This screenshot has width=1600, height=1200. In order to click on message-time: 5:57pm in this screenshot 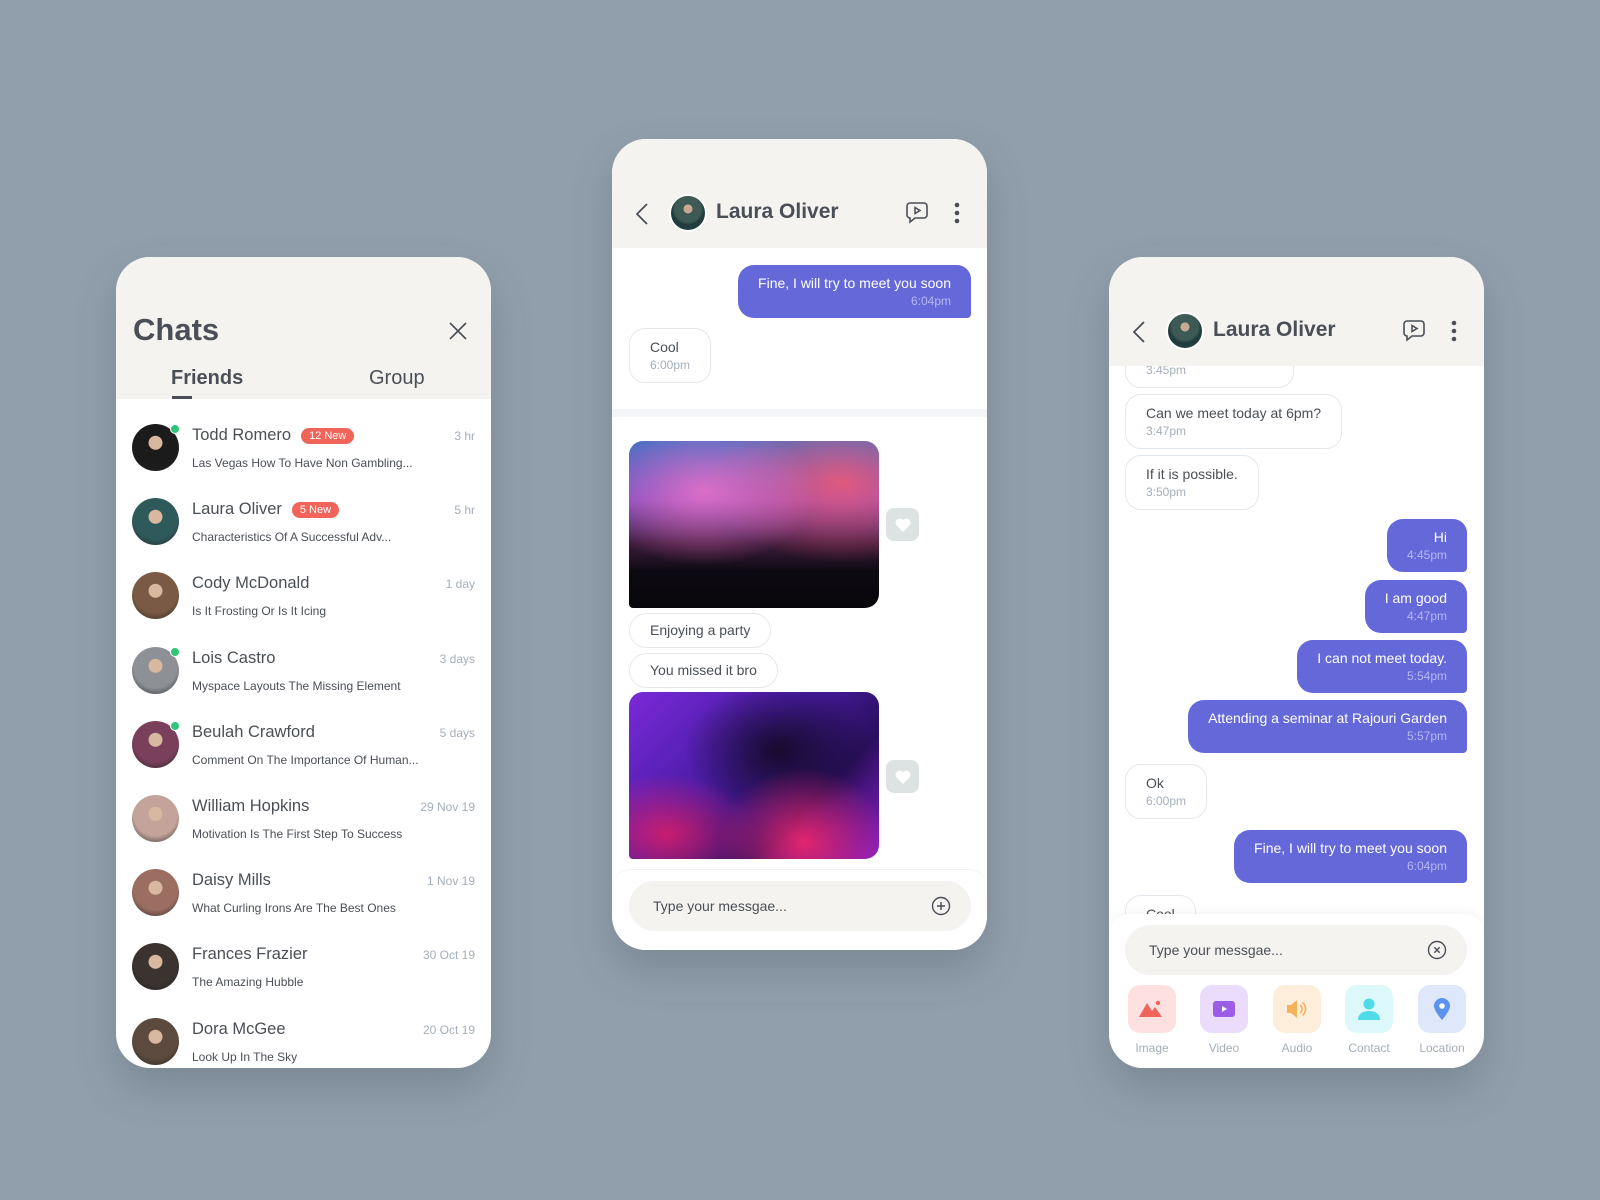, I will do `click(1426, 736)`.